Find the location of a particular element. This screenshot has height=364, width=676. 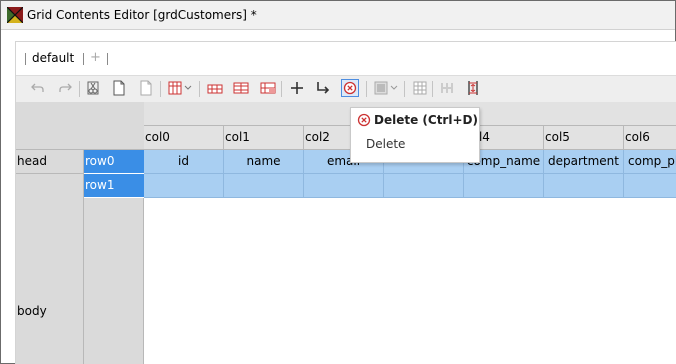

tooltip-description: Delete is located at coordinates (386, 144).